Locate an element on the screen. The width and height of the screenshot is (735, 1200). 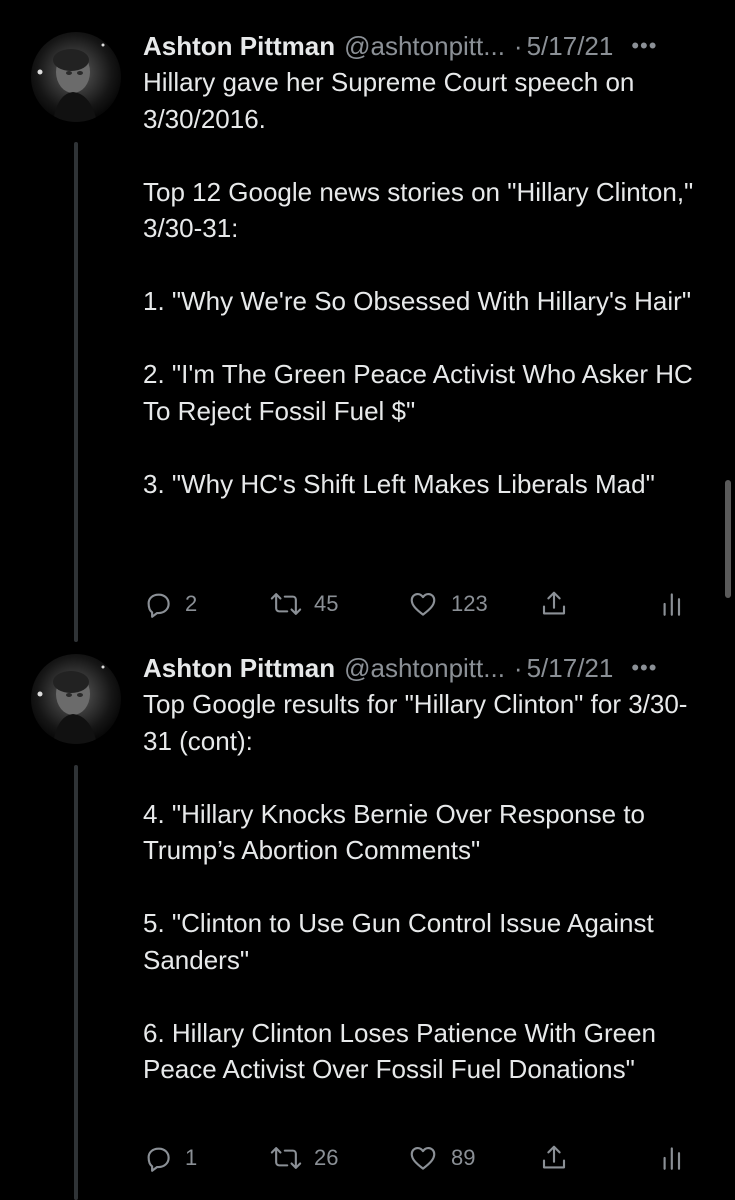
retweet-button: 26 is located at coordinates (304, 1158).